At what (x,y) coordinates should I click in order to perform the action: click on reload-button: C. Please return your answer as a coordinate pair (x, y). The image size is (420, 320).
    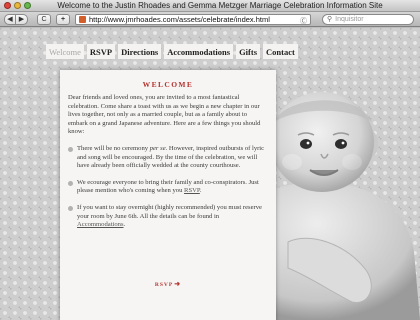
    Looking at the image, I should click on (44, 19).